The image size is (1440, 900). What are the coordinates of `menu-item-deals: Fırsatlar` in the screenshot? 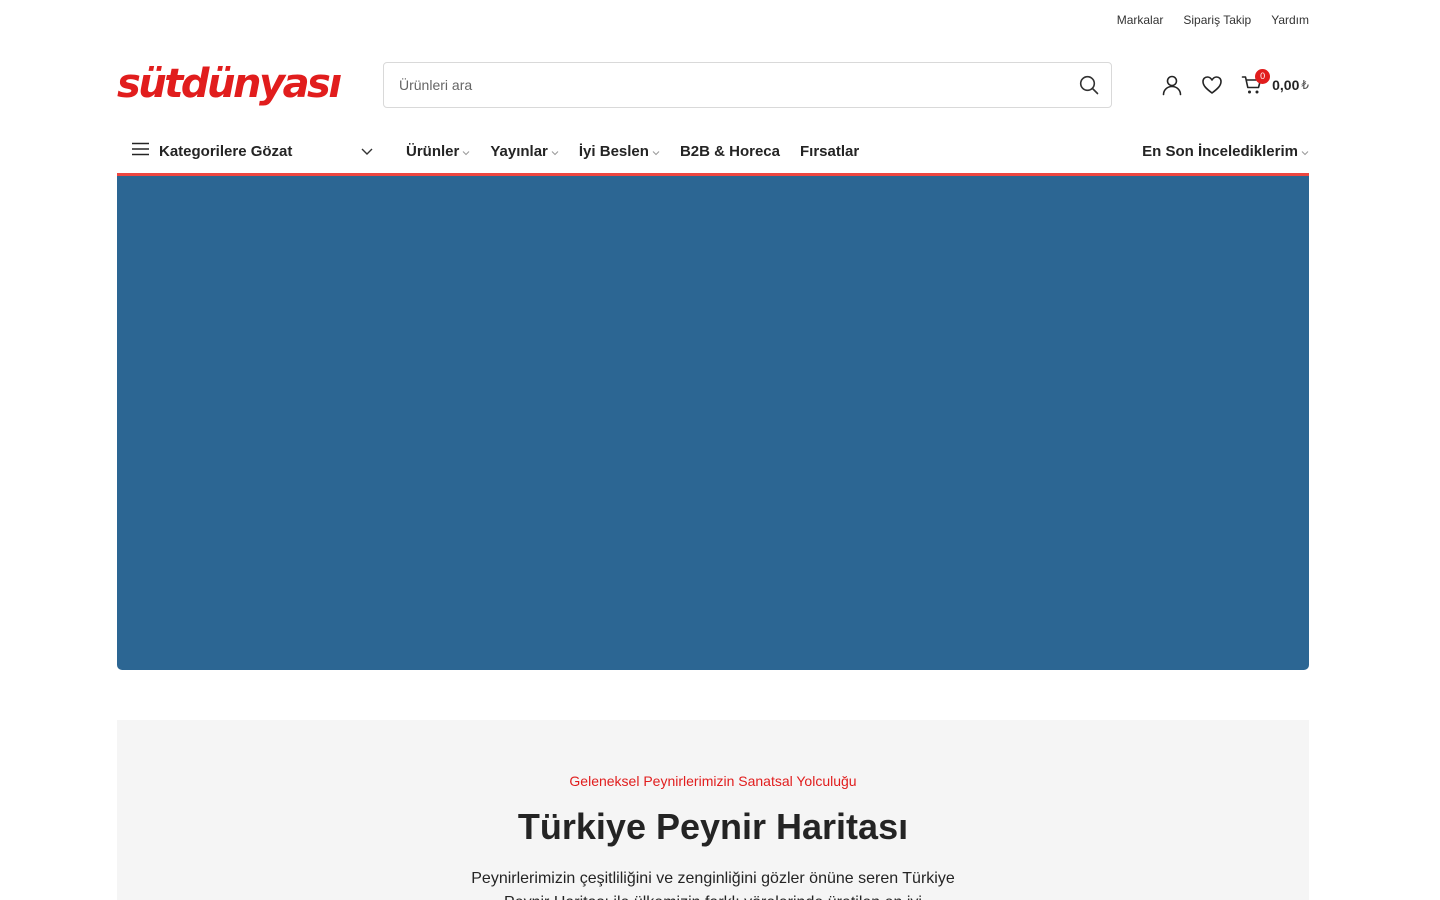 It's located at (829, 151).